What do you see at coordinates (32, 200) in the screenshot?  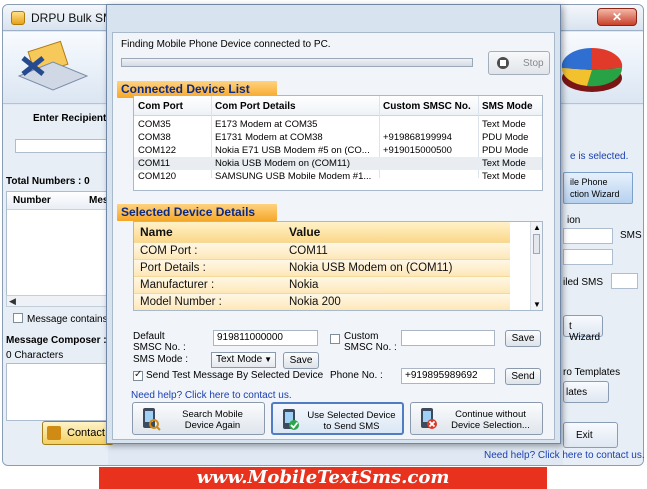 I see `col-number: Number` at bounding box center [32, 200].